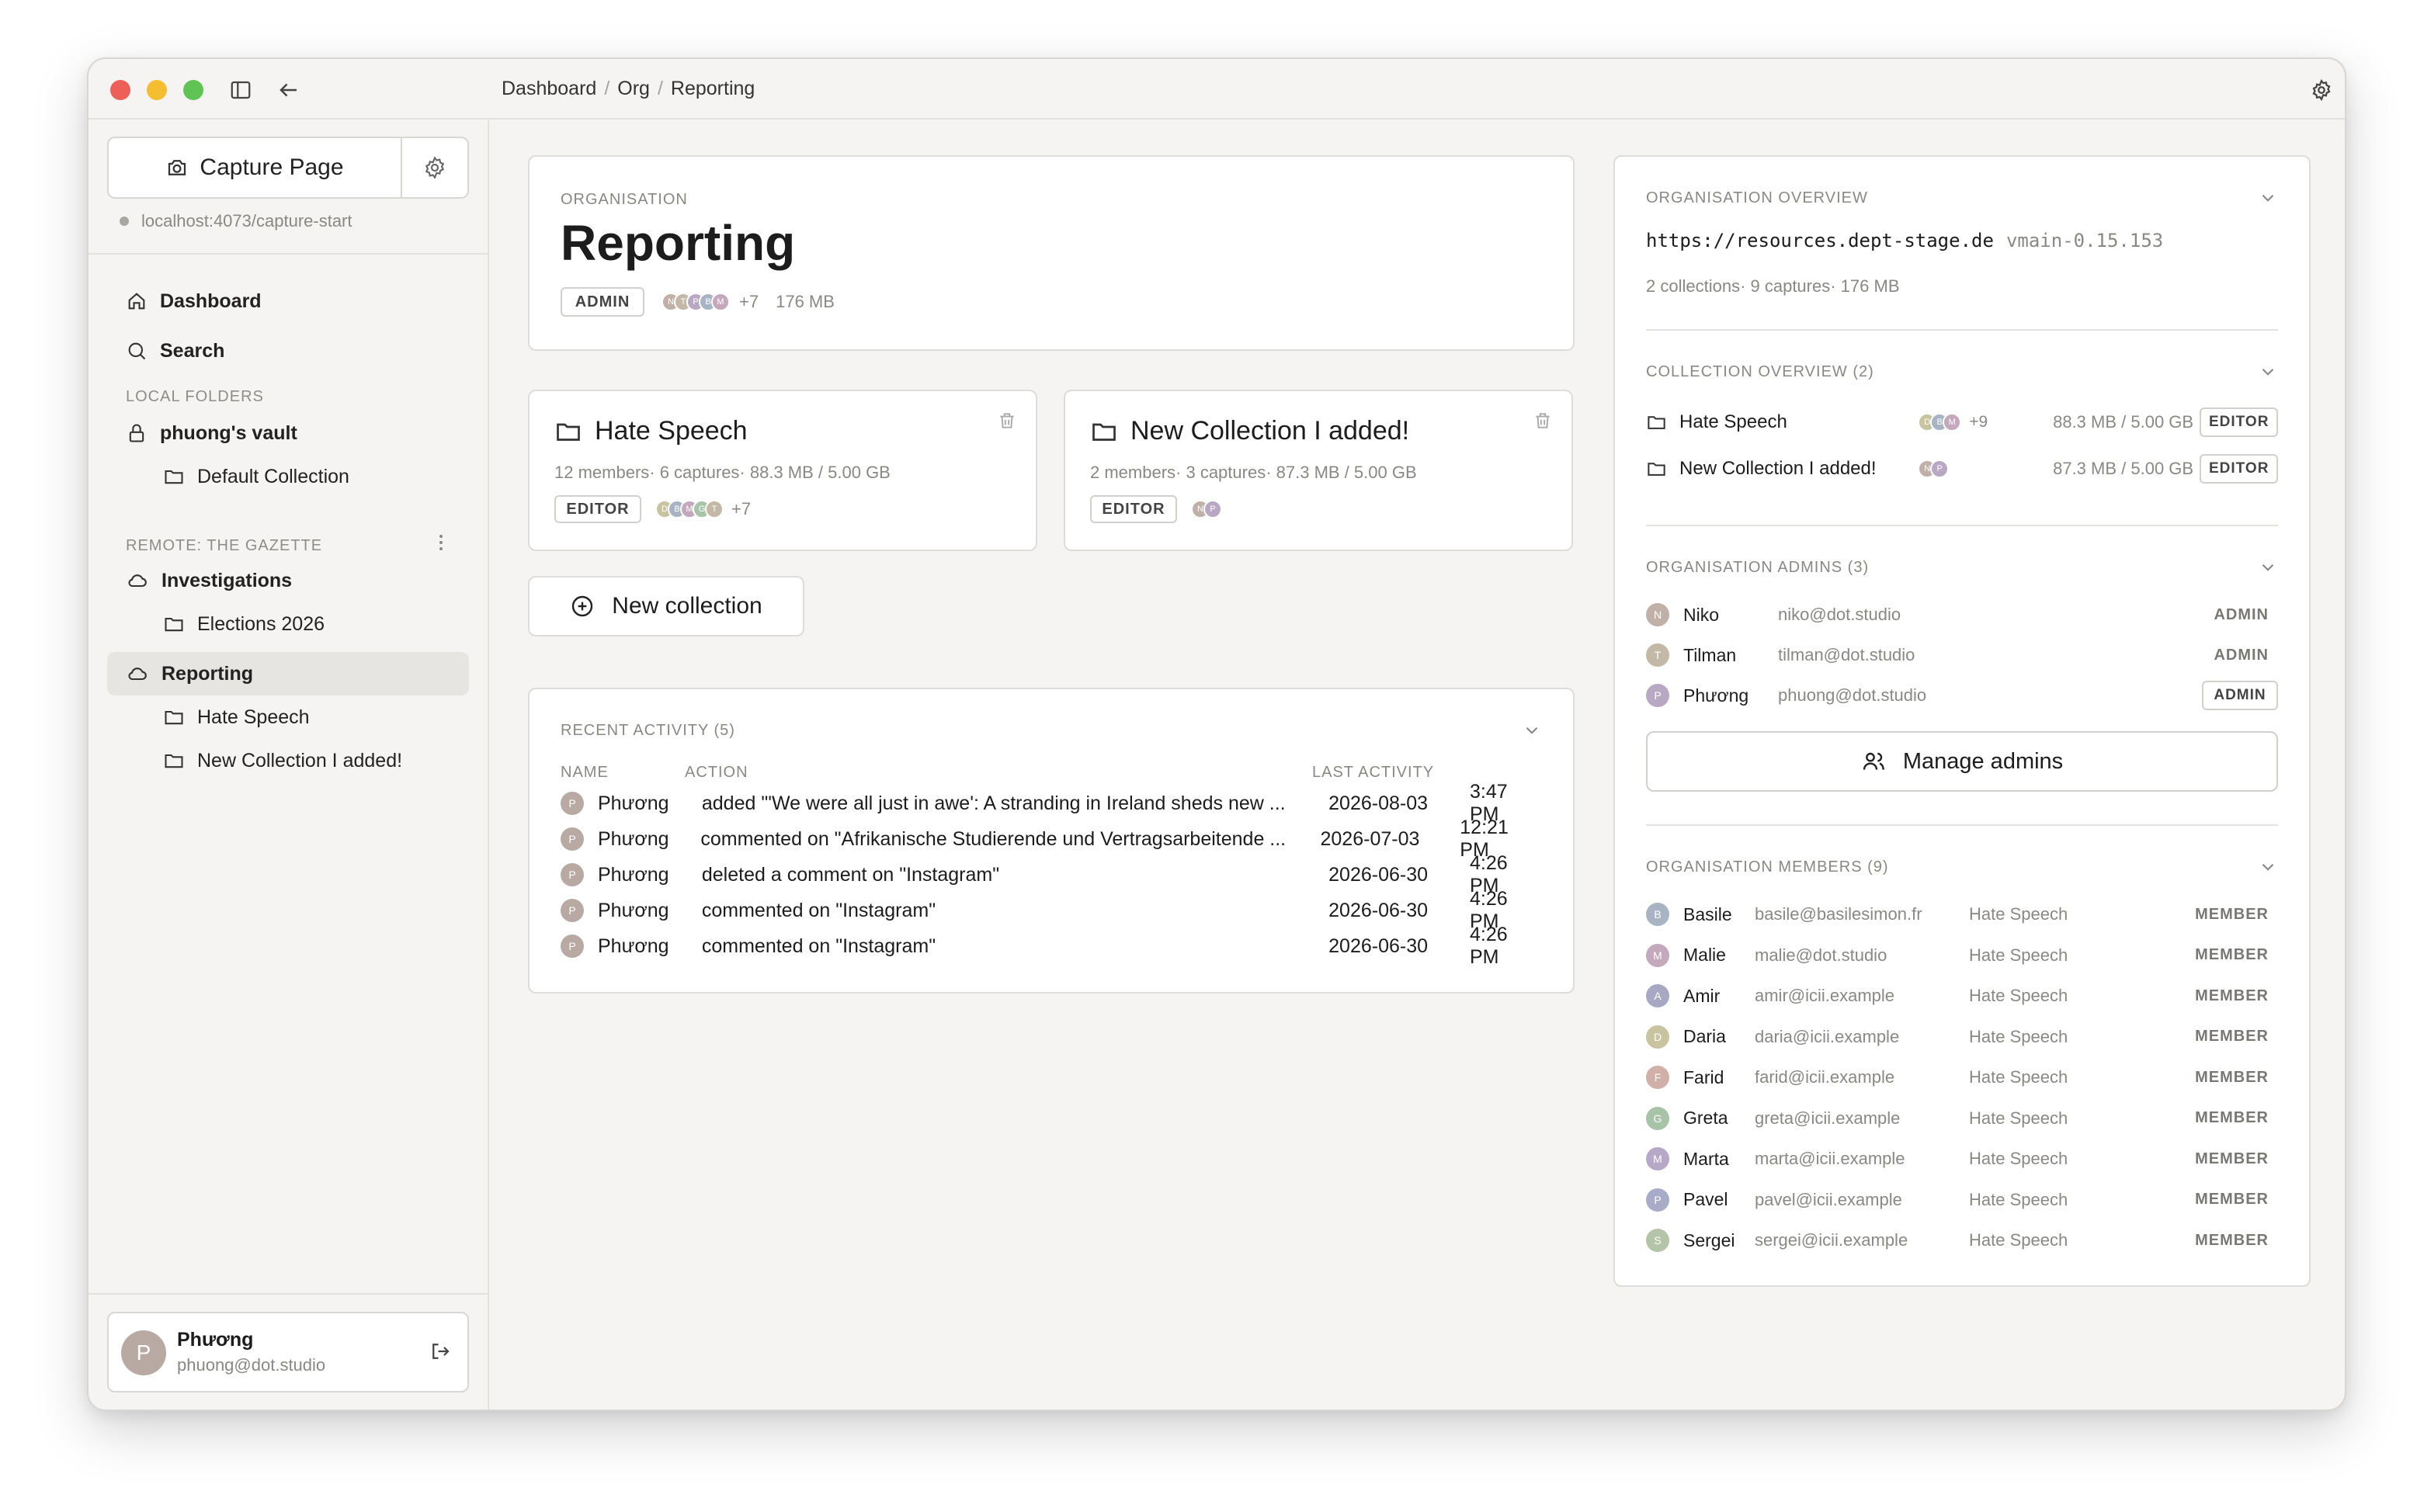 This screenshot has height=1512, width=2410. I want to click on back-arrow-icon, so click(289, 90).